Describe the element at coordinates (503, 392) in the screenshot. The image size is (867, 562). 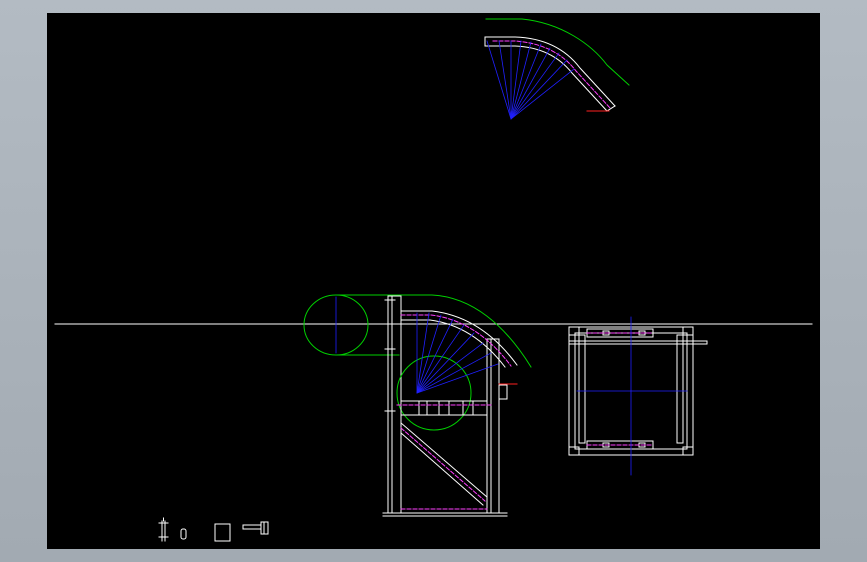
I see `clamp-block` at that location.